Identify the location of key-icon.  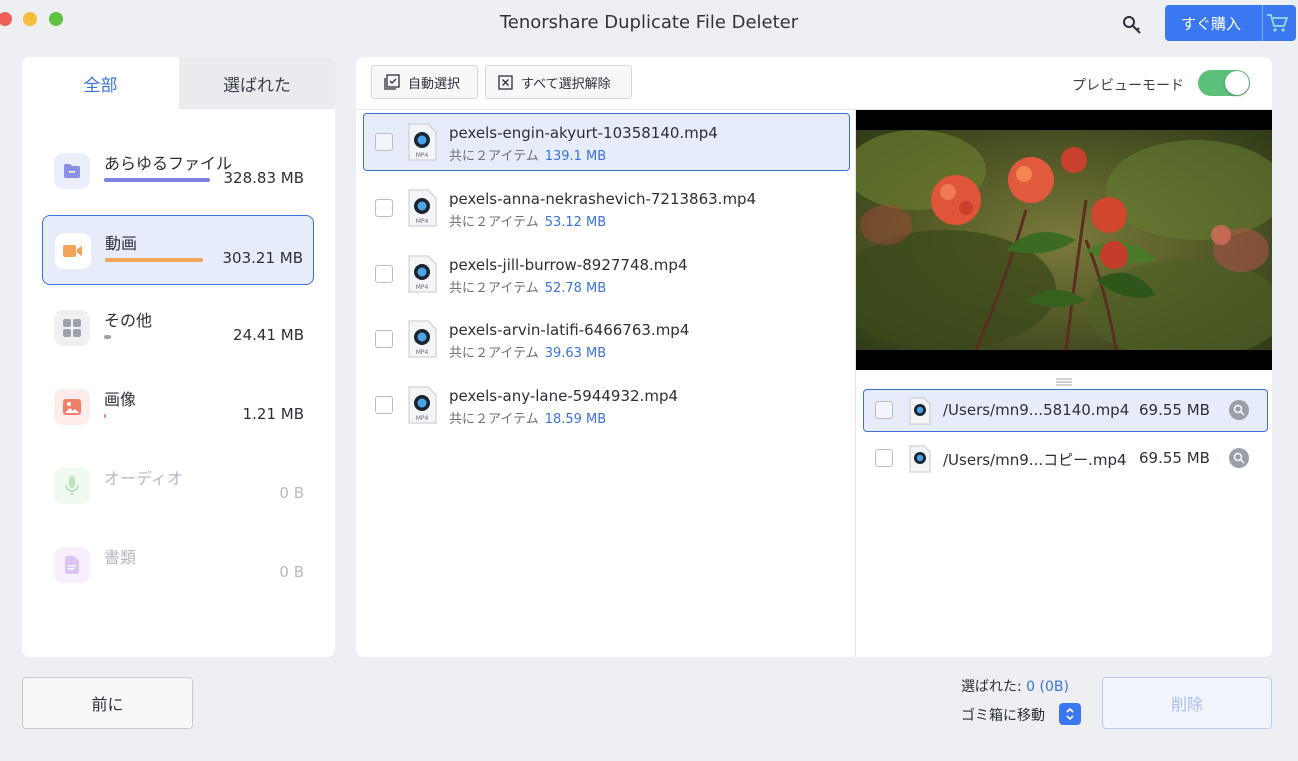
(1132, 25).